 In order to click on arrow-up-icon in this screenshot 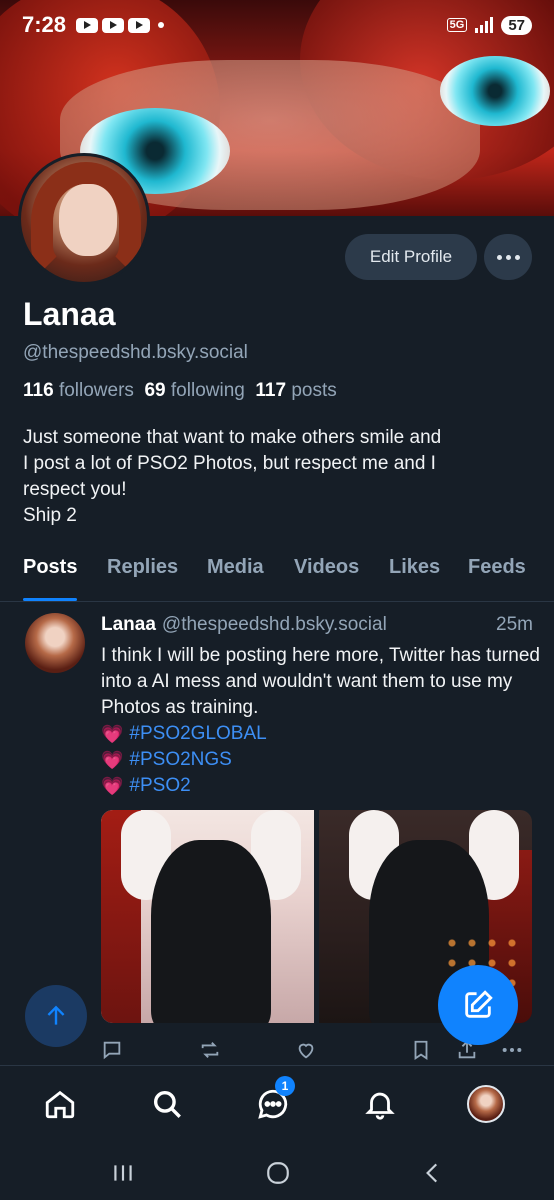, I will do `click(56, 1015)`.